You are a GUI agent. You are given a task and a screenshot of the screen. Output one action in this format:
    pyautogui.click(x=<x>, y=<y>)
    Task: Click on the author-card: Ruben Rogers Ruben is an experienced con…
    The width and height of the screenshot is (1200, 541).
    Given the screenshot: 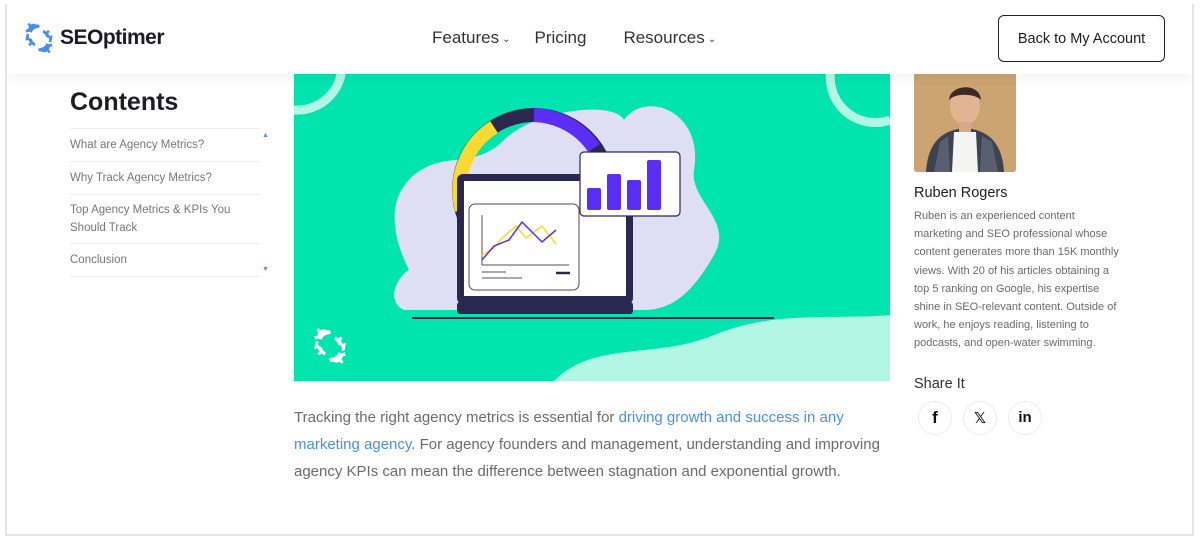 What is the action you would take?
    pyautogui.click(x=1019, y=252)
    